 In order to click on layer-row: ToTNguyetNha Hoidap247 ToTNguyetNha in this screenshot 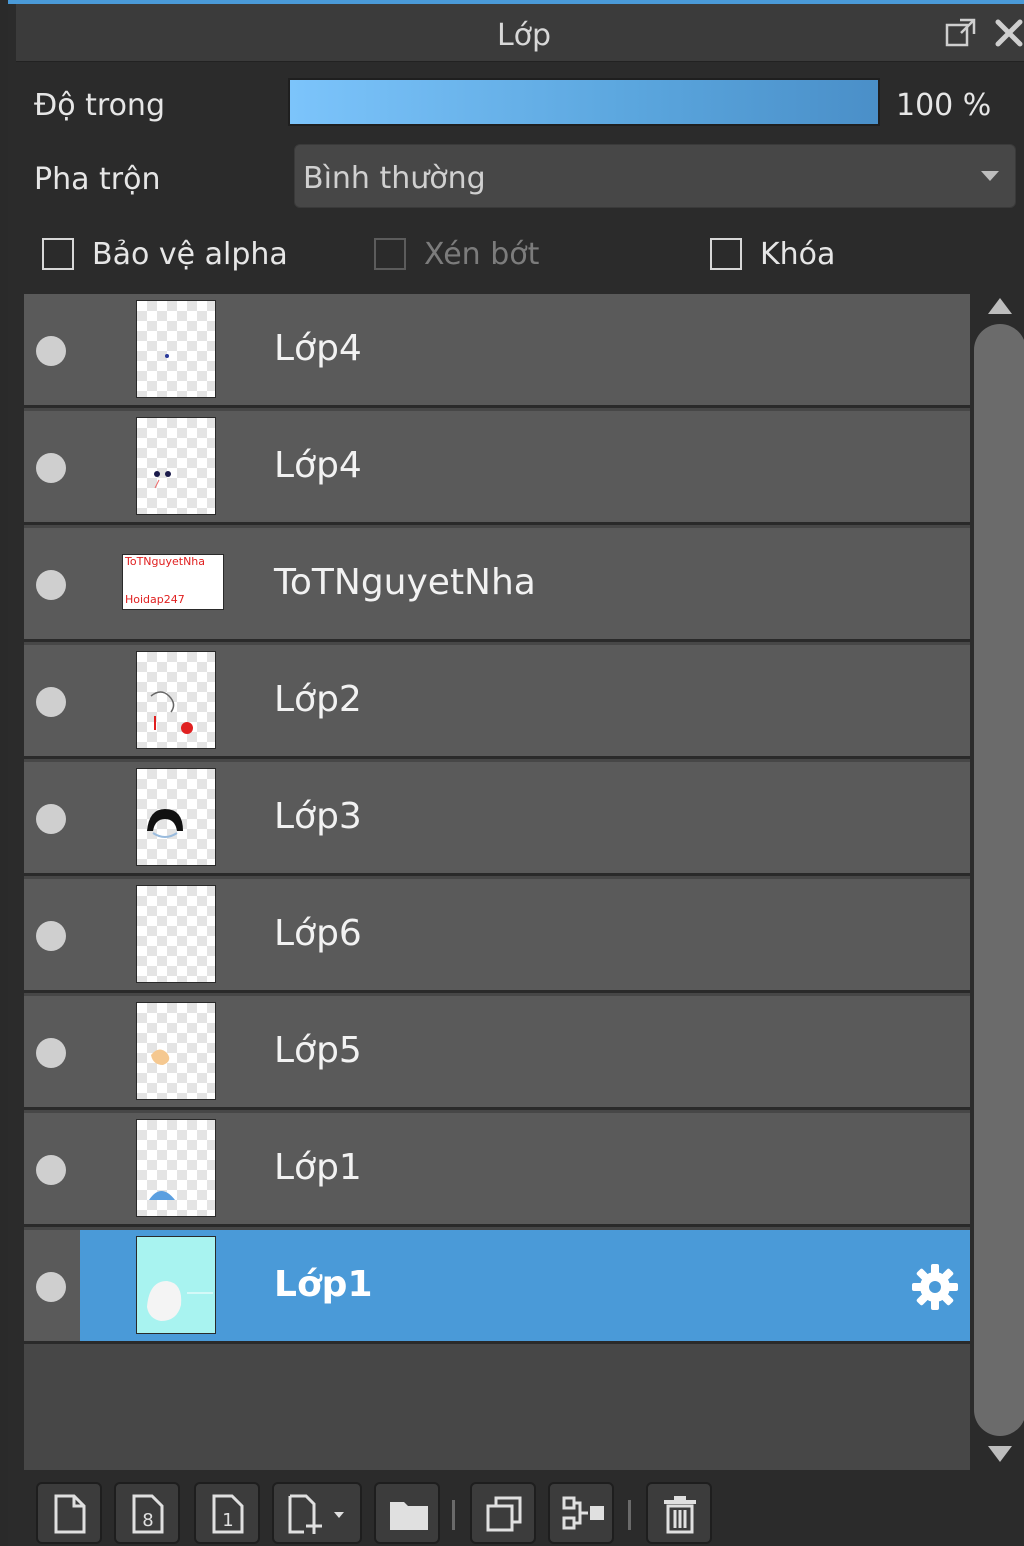, I will do `click(497, 585)`.